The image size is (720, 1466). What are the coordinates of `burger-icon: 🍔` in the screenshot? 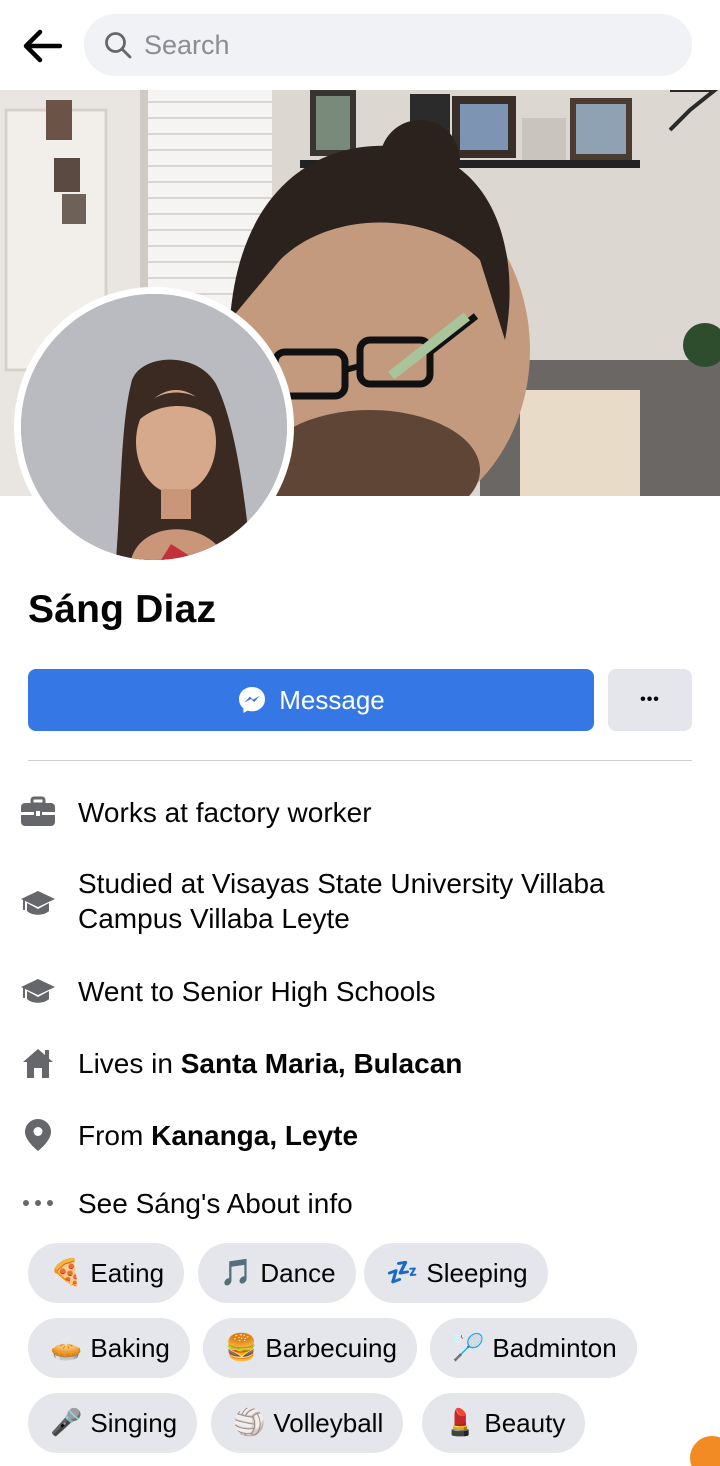 It's located at (241, 1348).